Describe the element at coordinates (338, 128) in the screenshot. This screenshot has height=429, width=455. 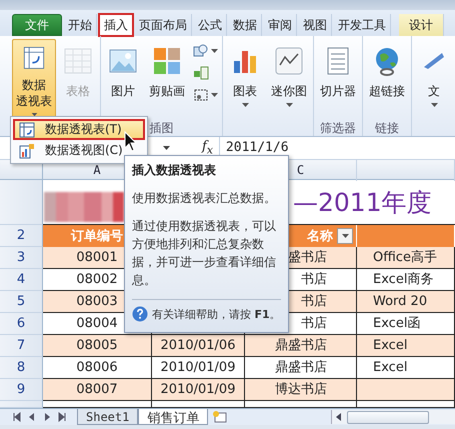
I see `group-label: 筛选器` at that location.